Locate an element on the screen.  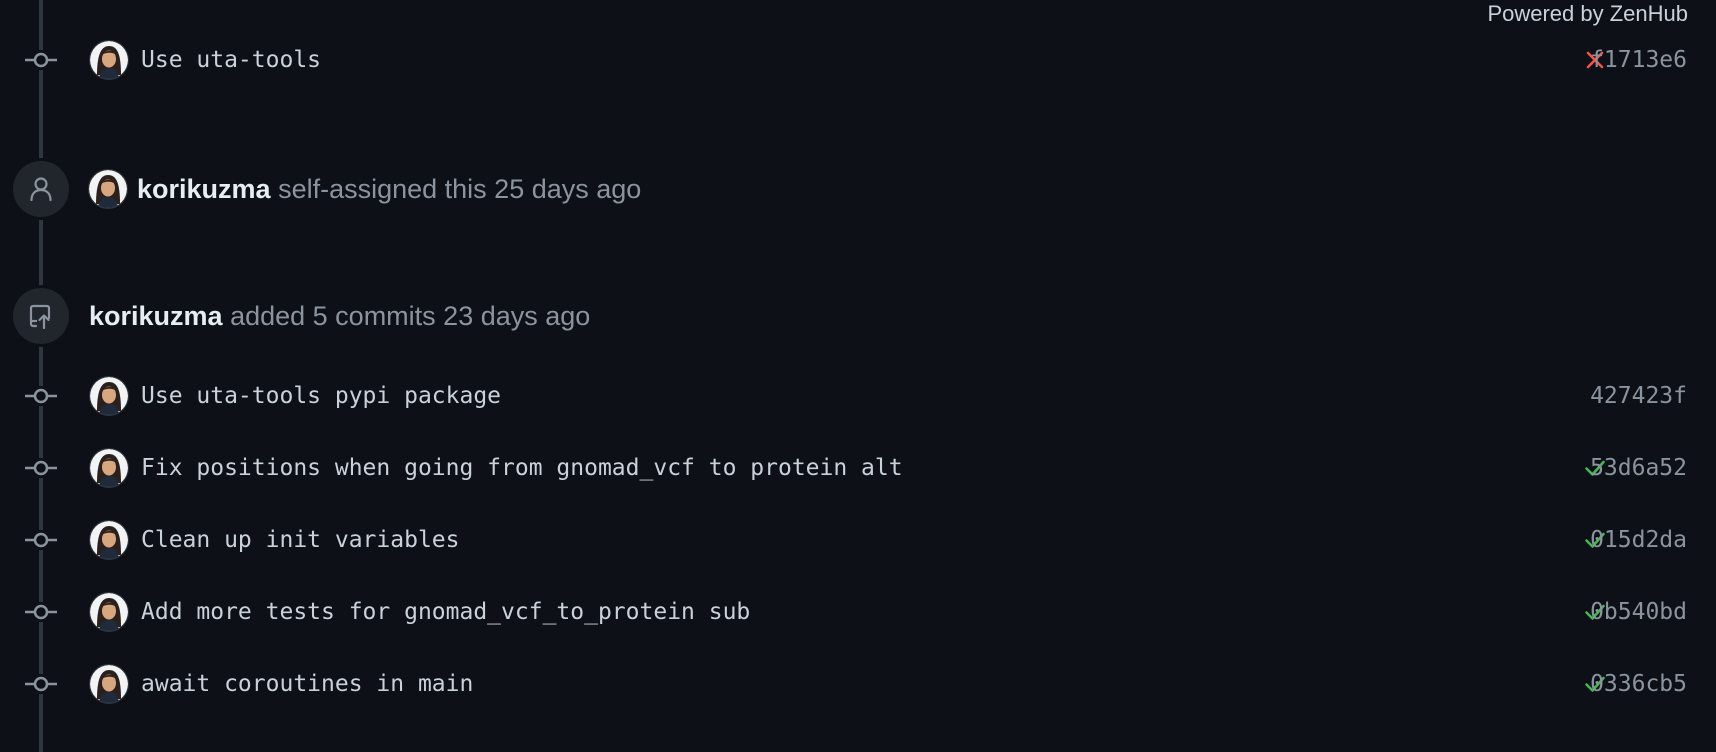
commit-sha: 015d2da is located at coordinates (1638, 540).